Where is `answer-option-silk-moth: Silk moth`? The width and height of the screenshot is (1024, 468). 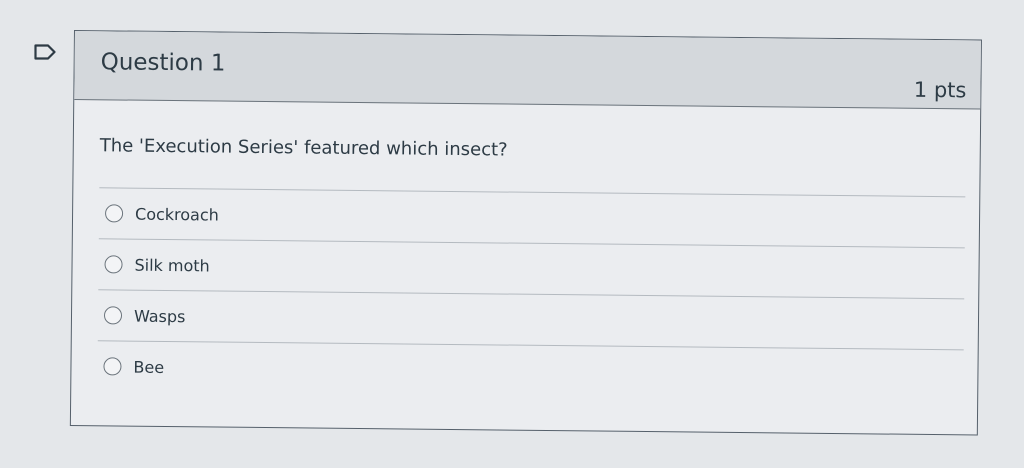 answer-option-silk-moth: Silk moth is located at coordinates (531, 268).